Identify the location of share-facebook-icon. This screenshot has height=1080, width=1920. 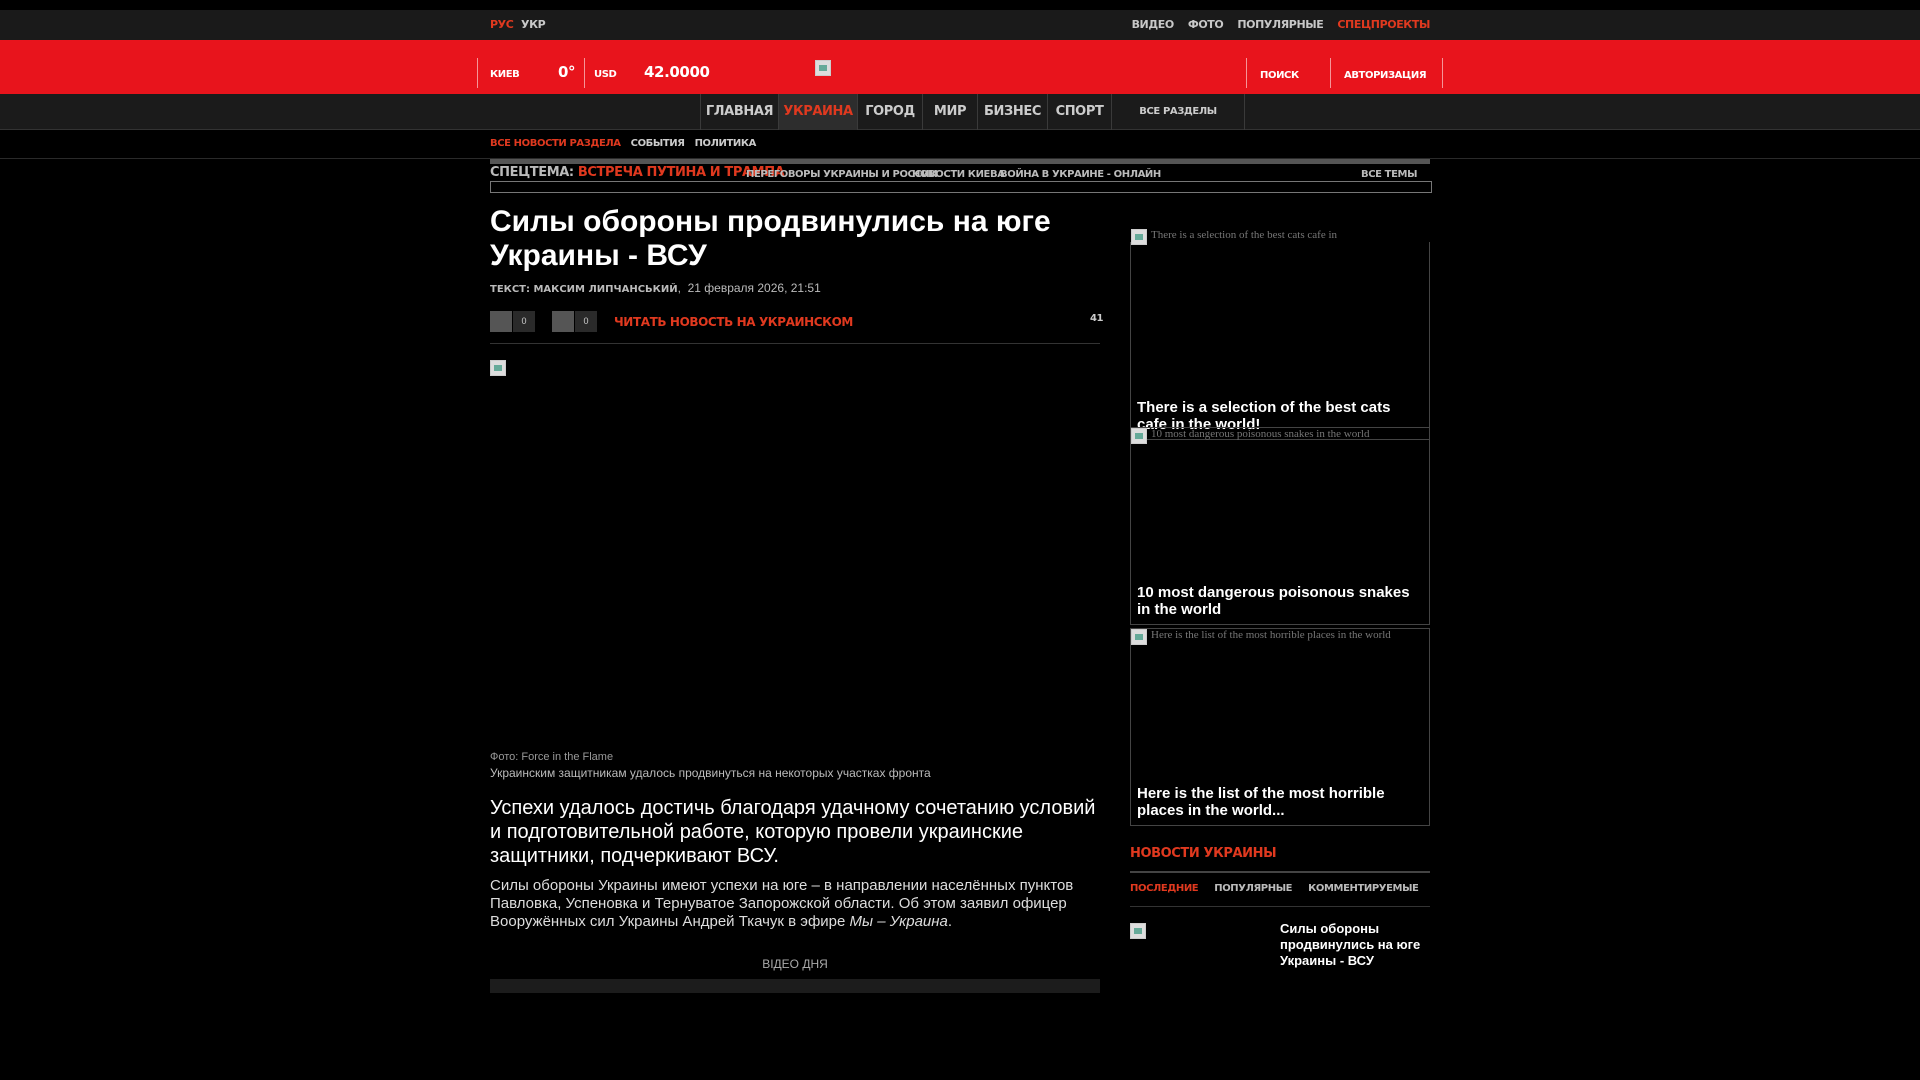
(501, 321).